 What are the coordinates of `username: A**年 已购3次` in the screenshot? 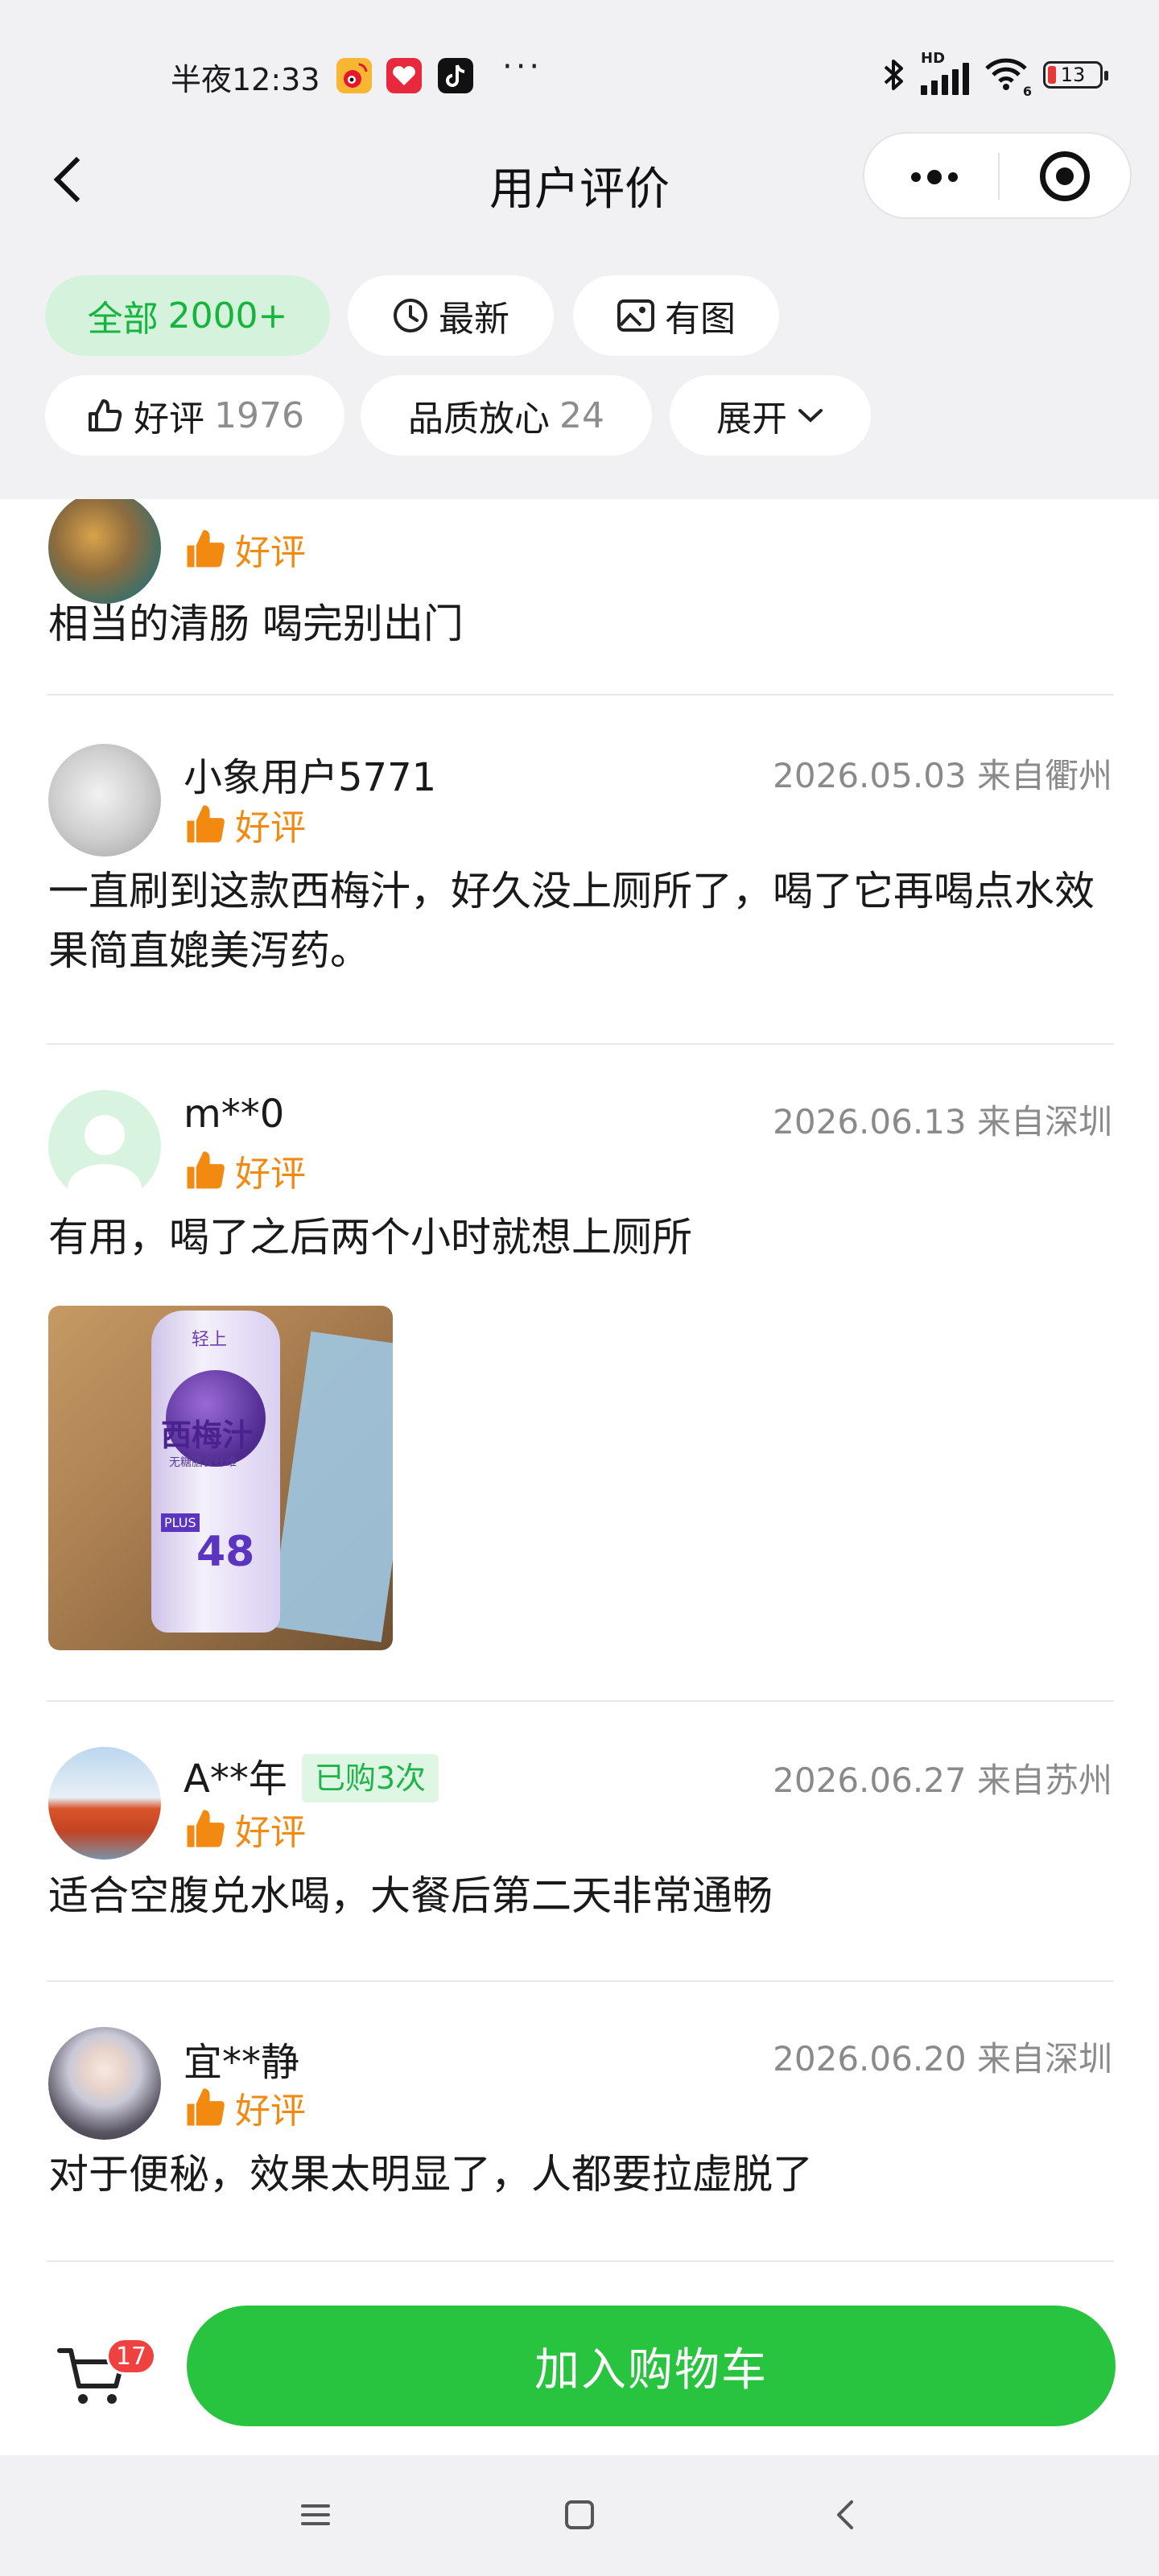 It's located at (311, 1775).